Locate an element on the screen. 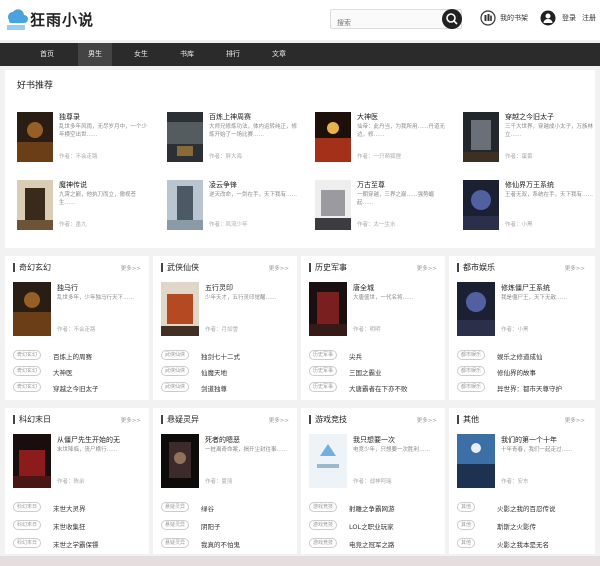 The height and width of the screenshot is (566, 600). featured-book: 唐全城 大唐盛世，一代名将…… 作者：明明 is located at coordinates (375, 310).